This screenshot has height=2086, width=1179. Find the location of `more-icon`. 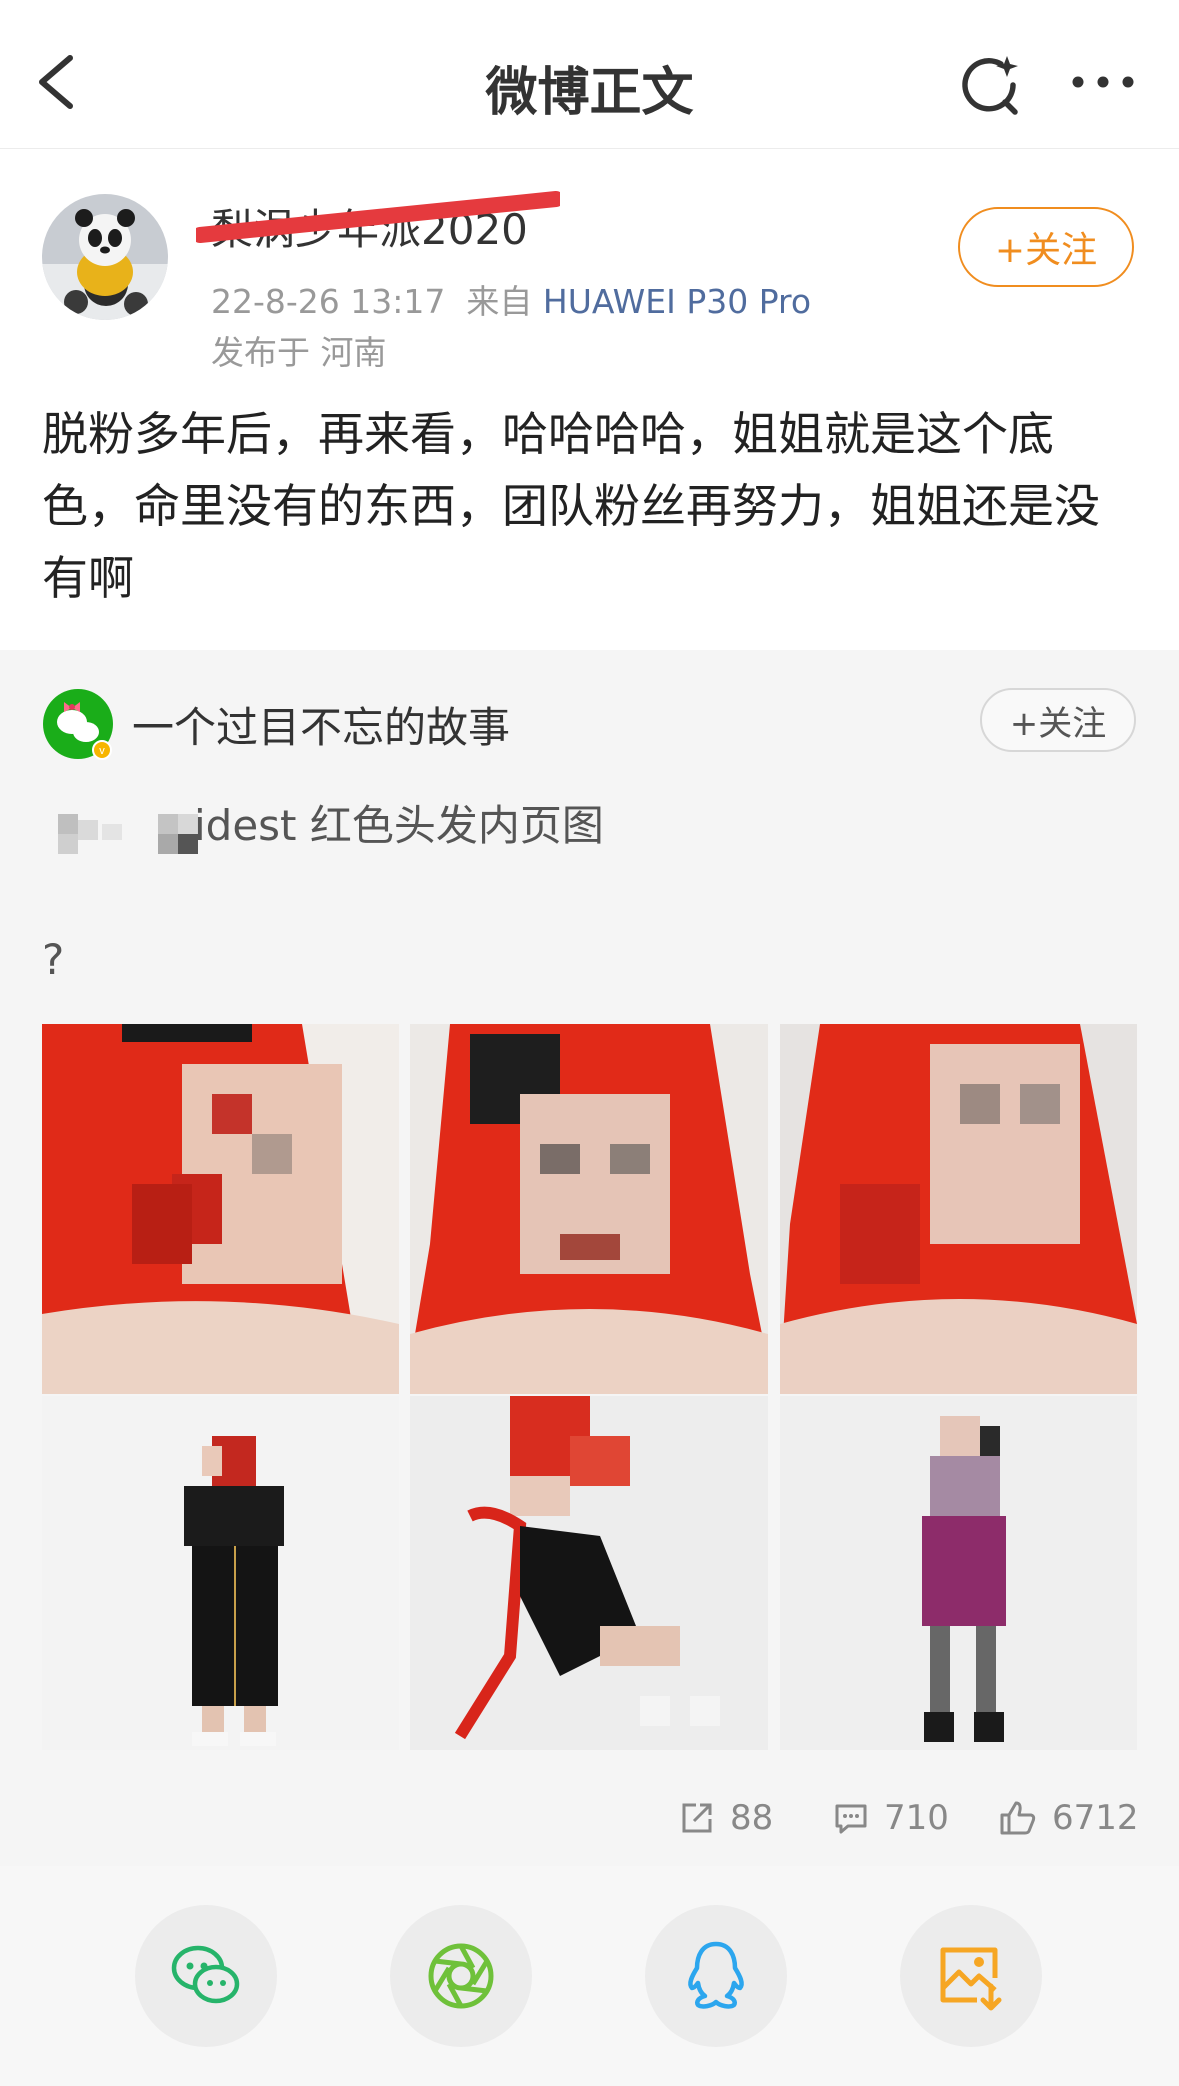

more-icon is located at coordinates (1103, 82).